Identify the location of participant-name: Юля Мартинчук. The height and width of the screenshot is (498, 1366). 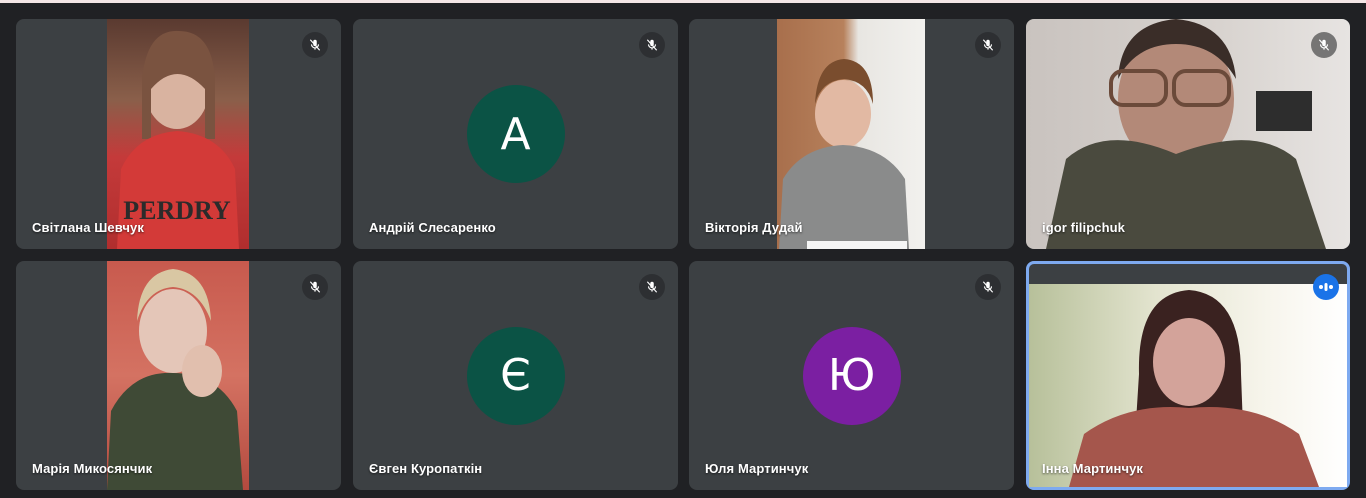
(757, 468).